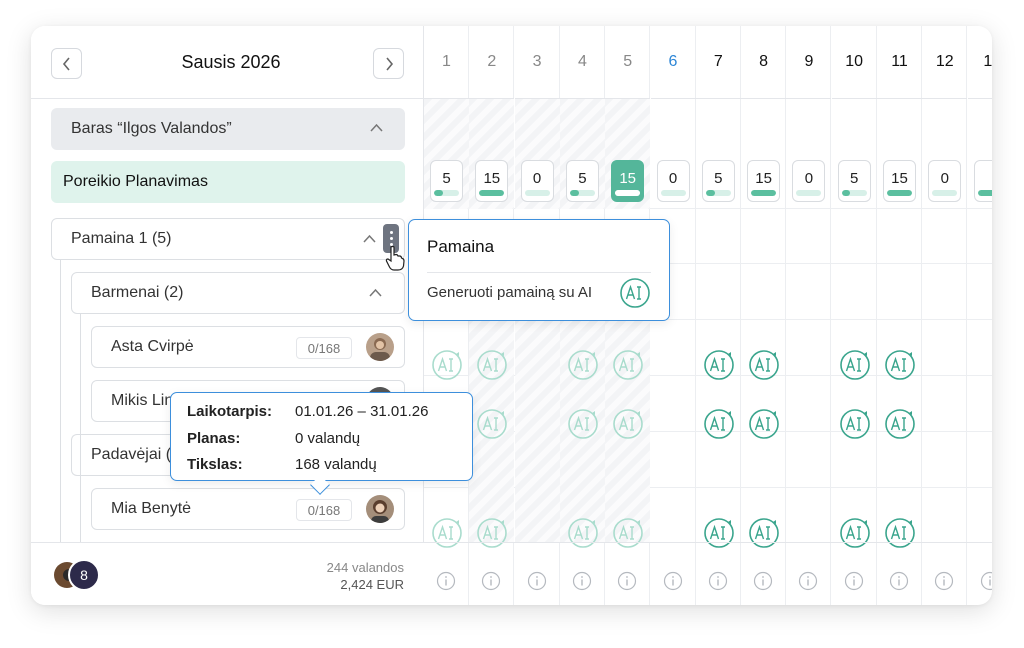 Image resolution: width=1024 pixels, height=648 pixels. I want to click on day-label: 1:, so click(979, 62).